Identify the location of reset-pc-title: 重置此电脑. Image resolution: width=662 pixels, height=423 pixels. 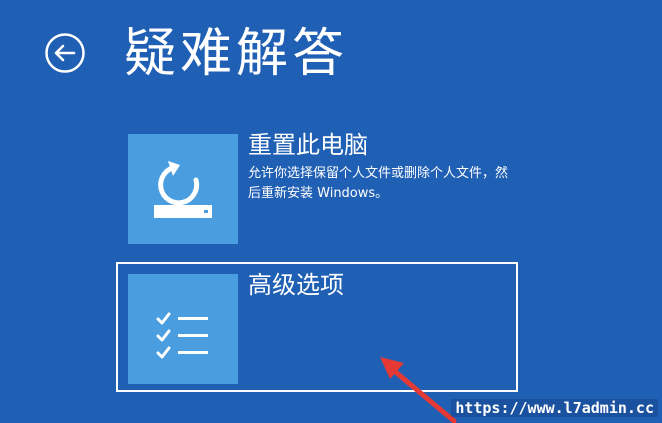
(308, 145).